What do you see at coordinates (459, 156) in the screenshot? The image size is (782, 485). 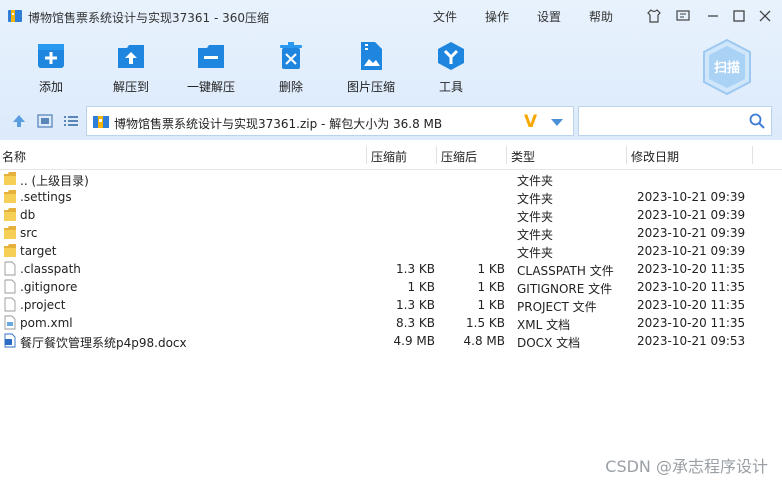 I see `column-after: 压缩后` at bounding box center [459, 156].